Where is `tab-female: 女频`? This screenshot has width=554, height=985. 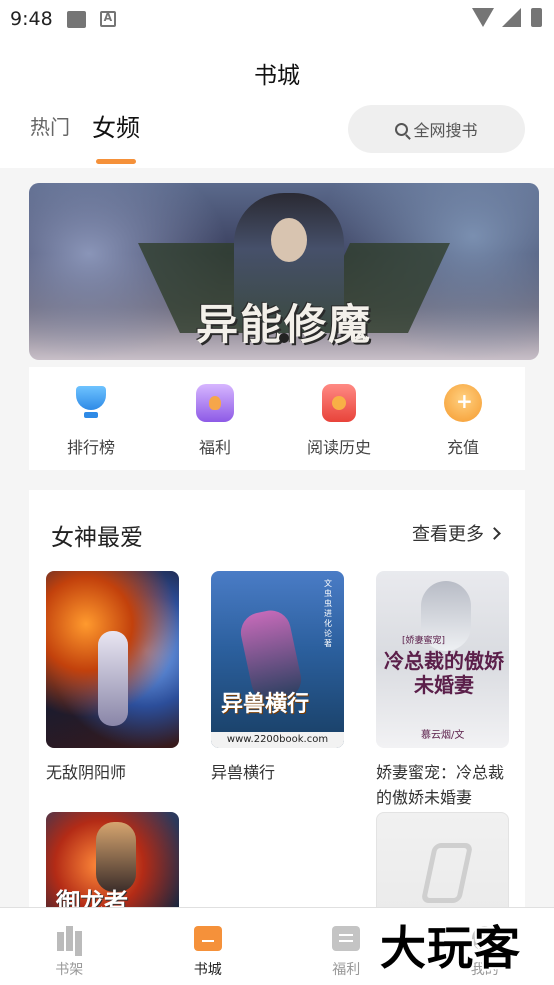
tab-female: 女频 is located at coordinates (116, 125).